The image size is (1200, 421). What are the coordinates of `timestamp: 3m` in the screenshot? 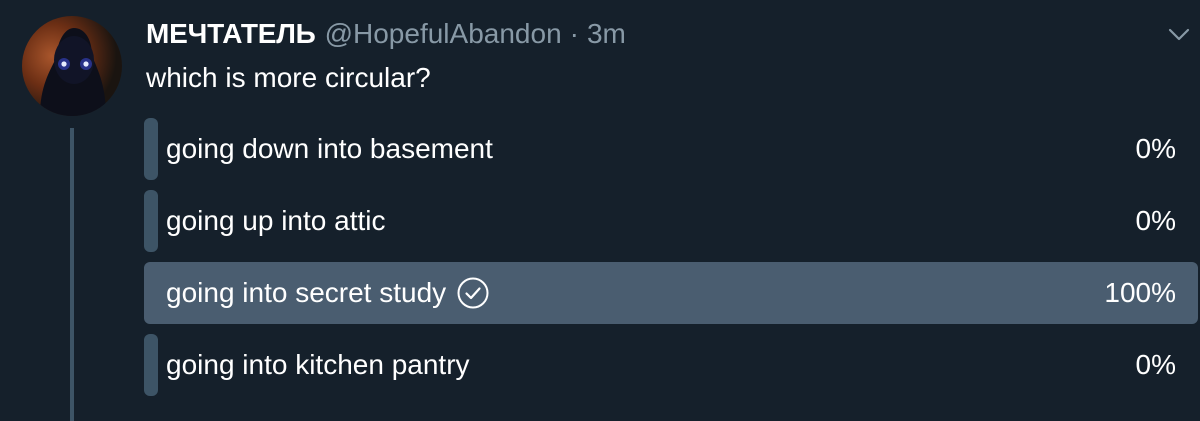 It's located at (606, 34).